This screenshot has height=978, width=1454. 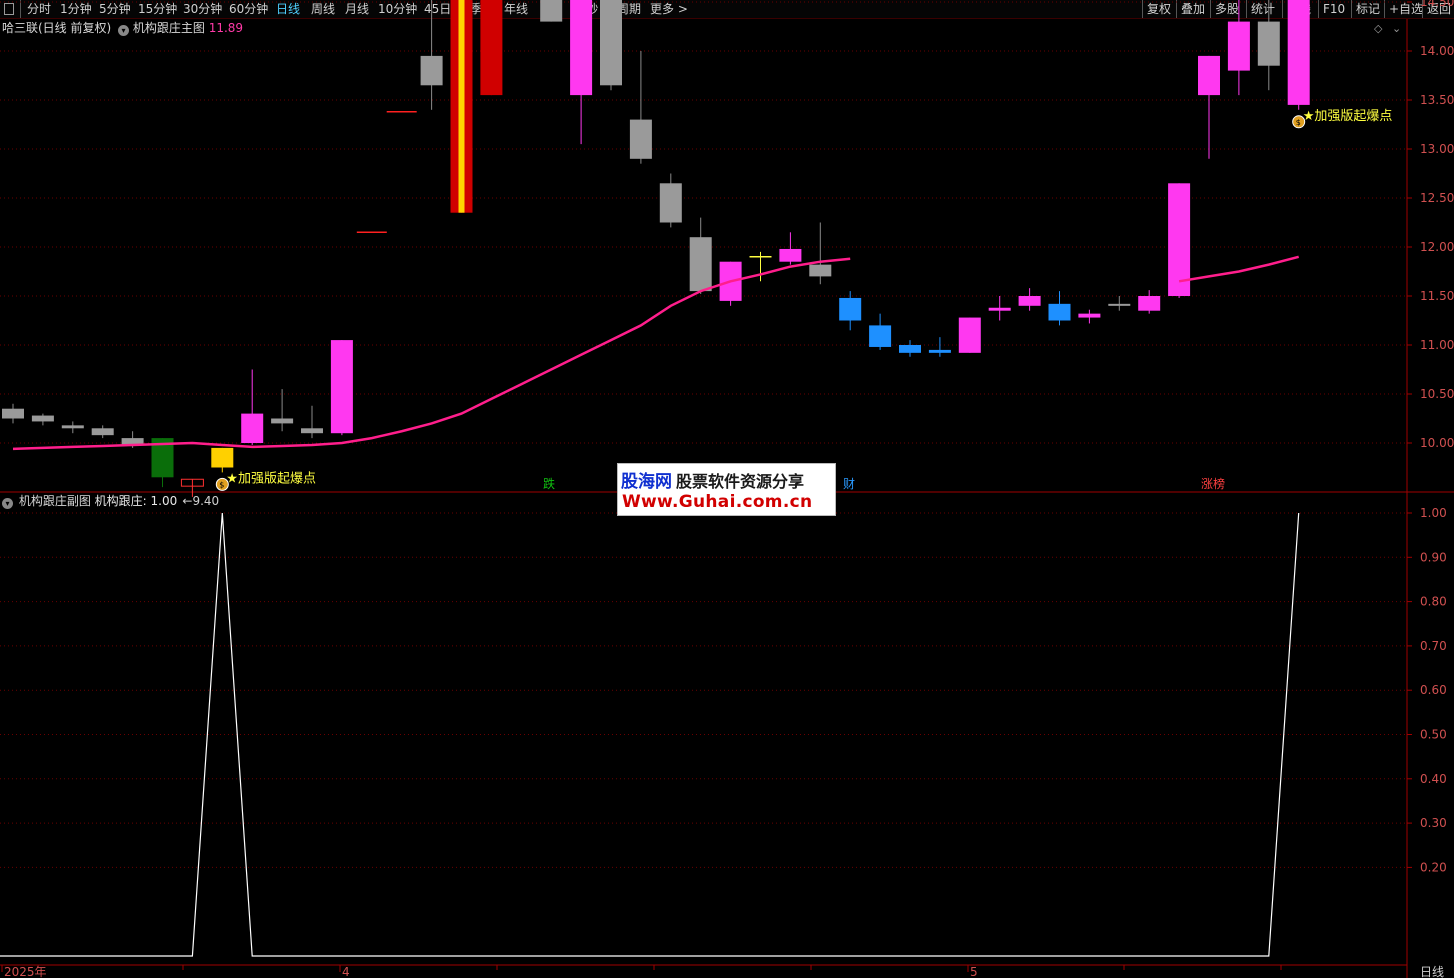 I want to click on y-tick-label: 14.00, so click(x=1437, y=51).